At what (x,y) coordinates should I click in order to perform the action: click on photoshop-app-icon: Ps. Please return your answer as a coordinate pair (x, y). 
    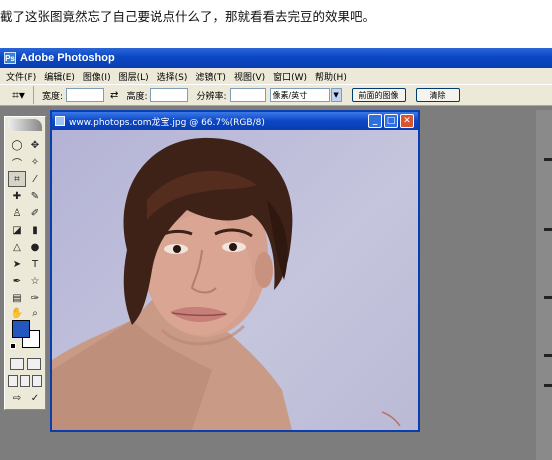
    Looking at the image, I should click on (10, 58).